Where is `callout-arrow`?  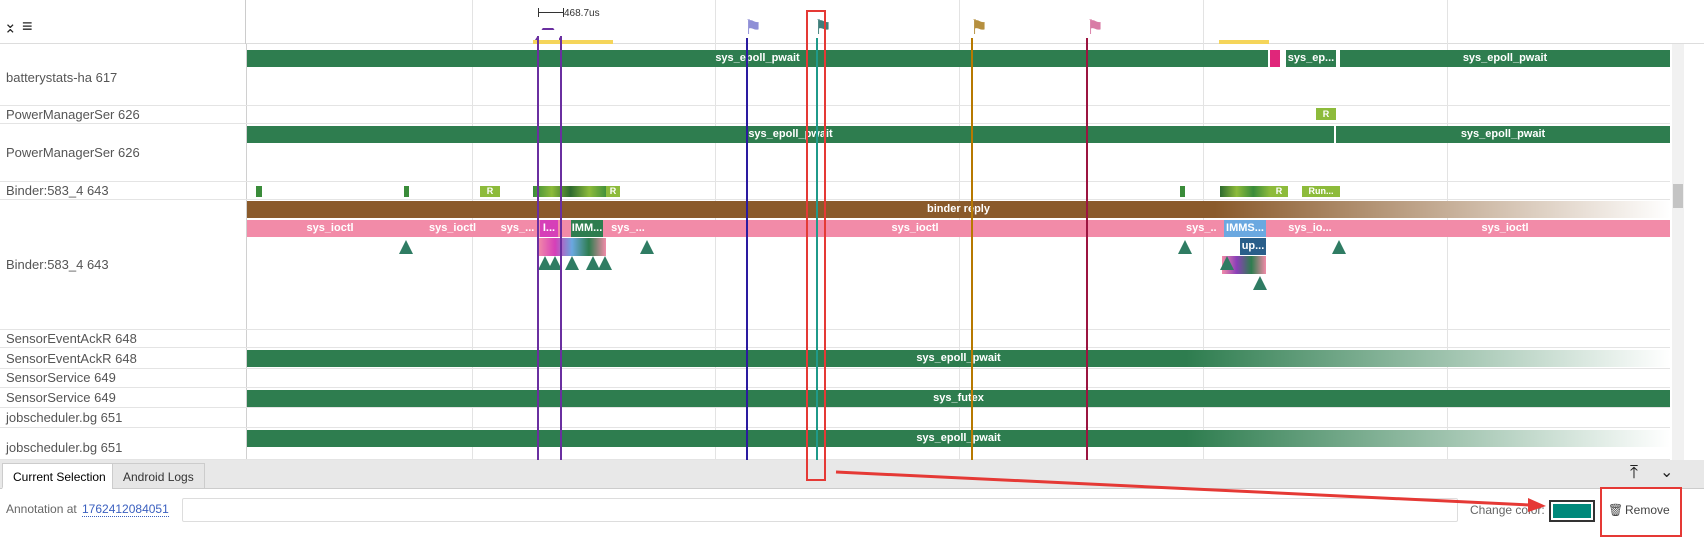 callout-arrow is located at coordinates (1190, 491).